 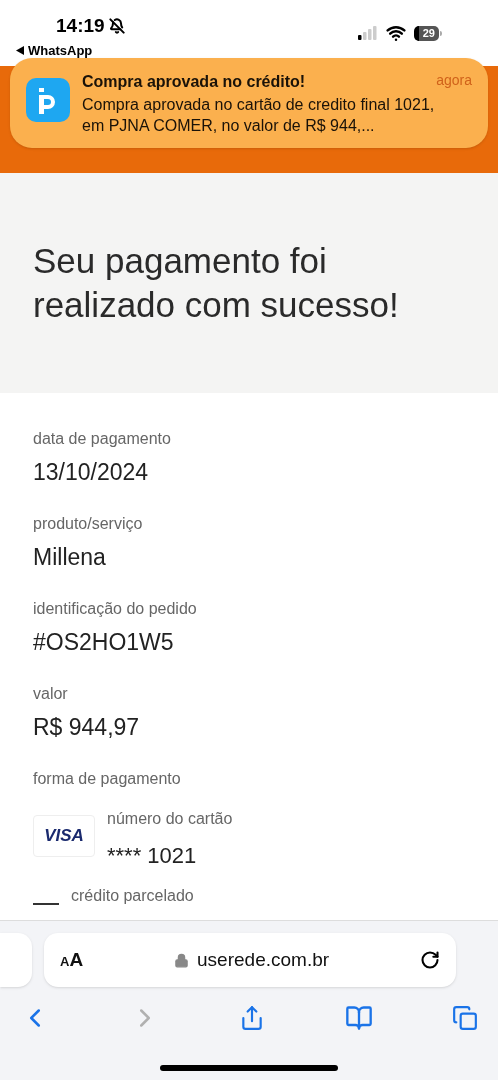 I want to click on bookmarks-icon, so click(x=358, y=1018).